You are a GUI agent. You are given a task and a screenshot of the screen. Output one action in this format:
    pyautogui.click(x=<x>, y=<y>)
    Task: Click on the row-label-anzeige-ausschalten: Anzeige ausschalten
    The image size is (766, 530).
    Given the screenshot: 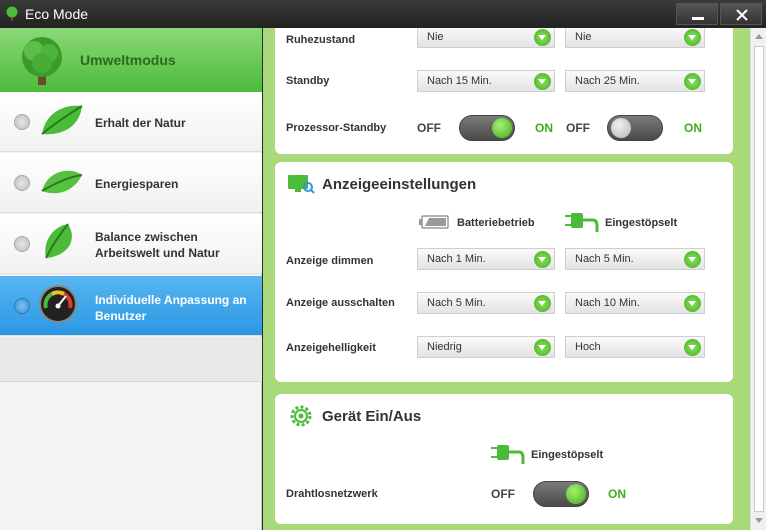 What is the action you would take?
    pyautogui.click(x=340, y=303)
    